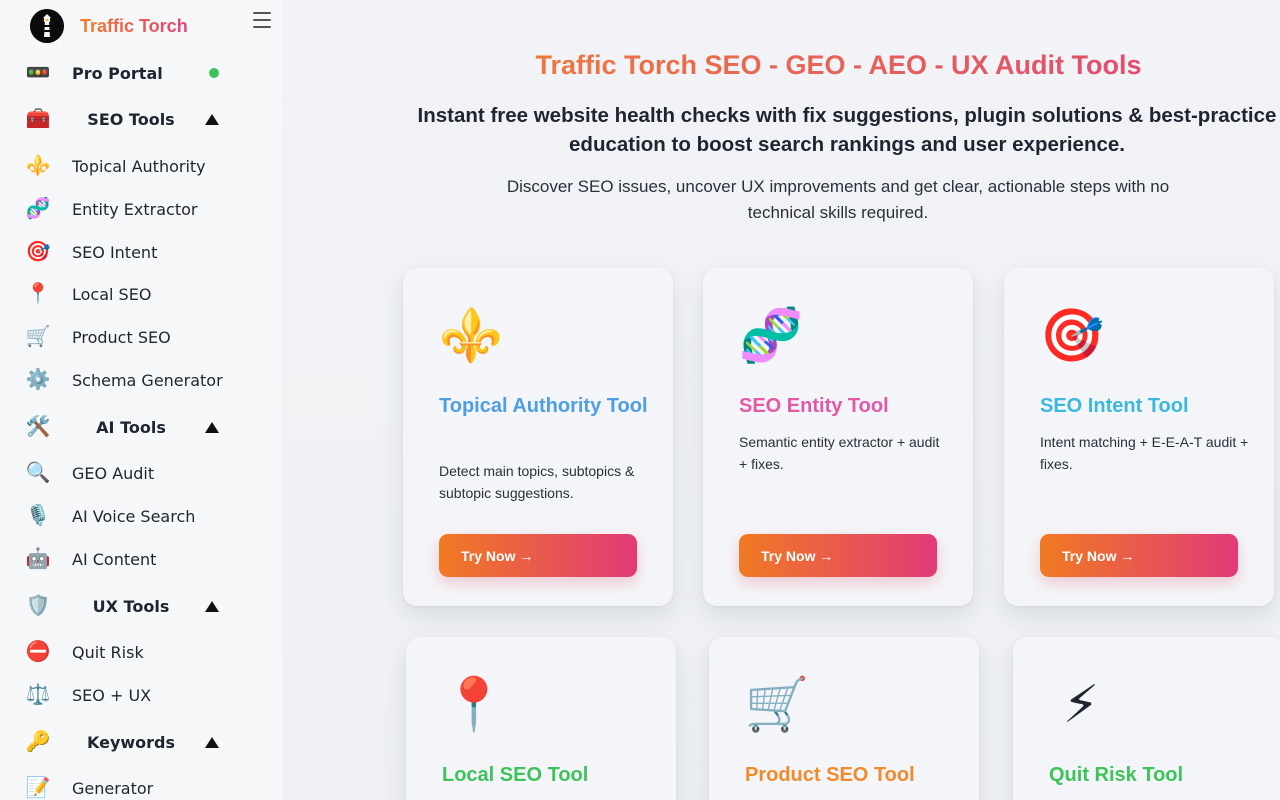 This screenshot has width=1280, height=800. Describe the element at coordinates (131, 427) in the screenshot. I see `sidebar-item-label: AI Tools` at that location.